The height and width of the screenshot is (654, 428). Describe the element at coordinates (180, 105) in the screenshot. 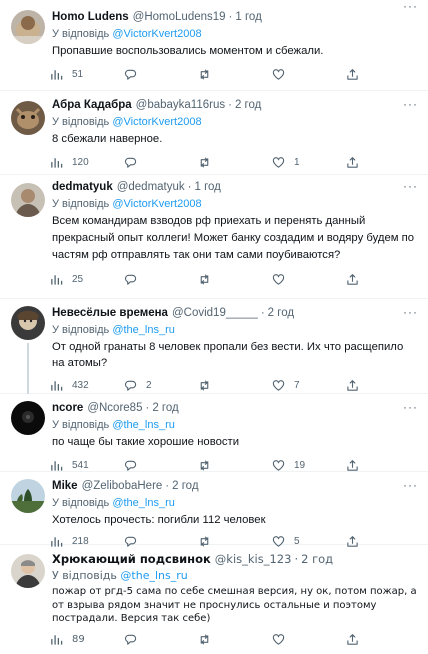

I see `author-handle: @babayka116rus` at that location.